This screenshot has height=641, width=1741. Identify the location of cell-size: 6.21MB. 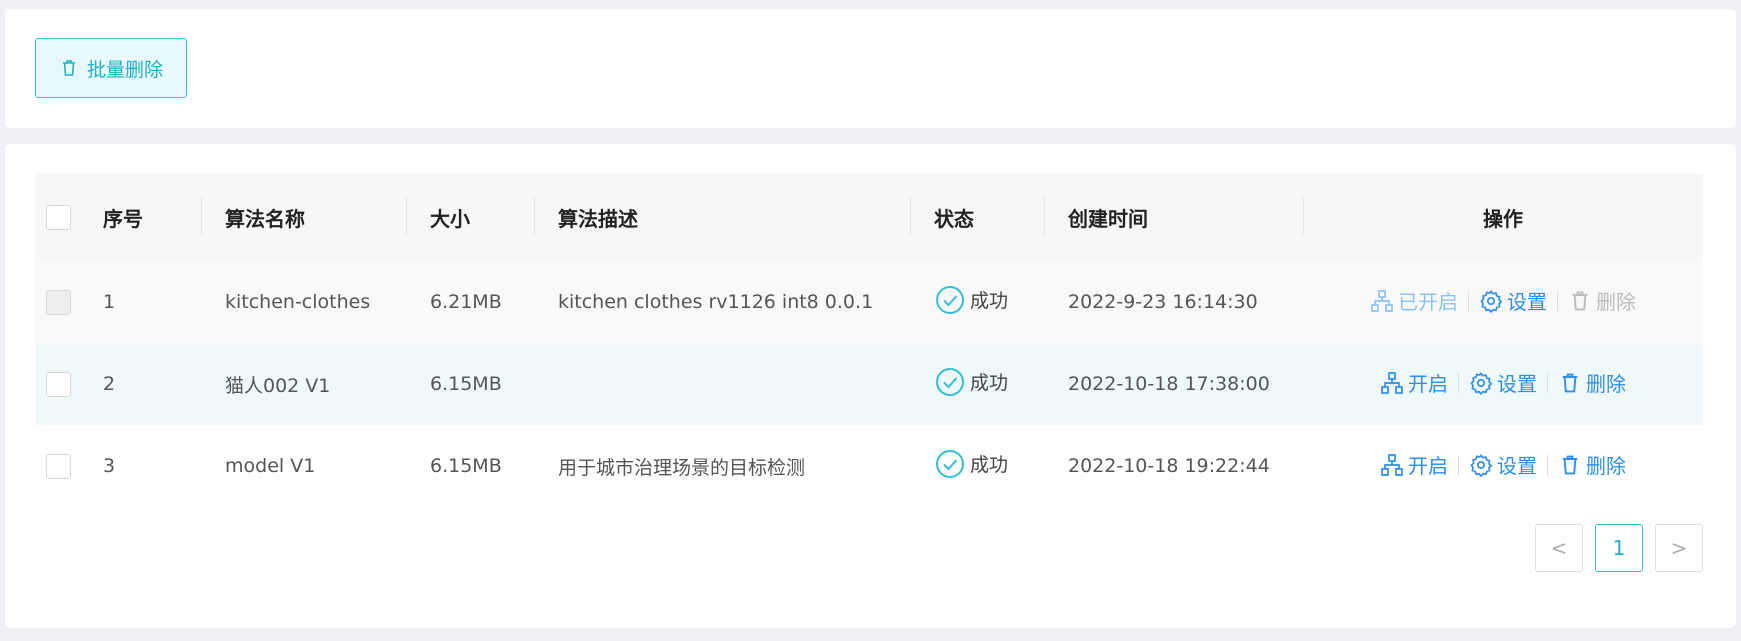
(466, 302).